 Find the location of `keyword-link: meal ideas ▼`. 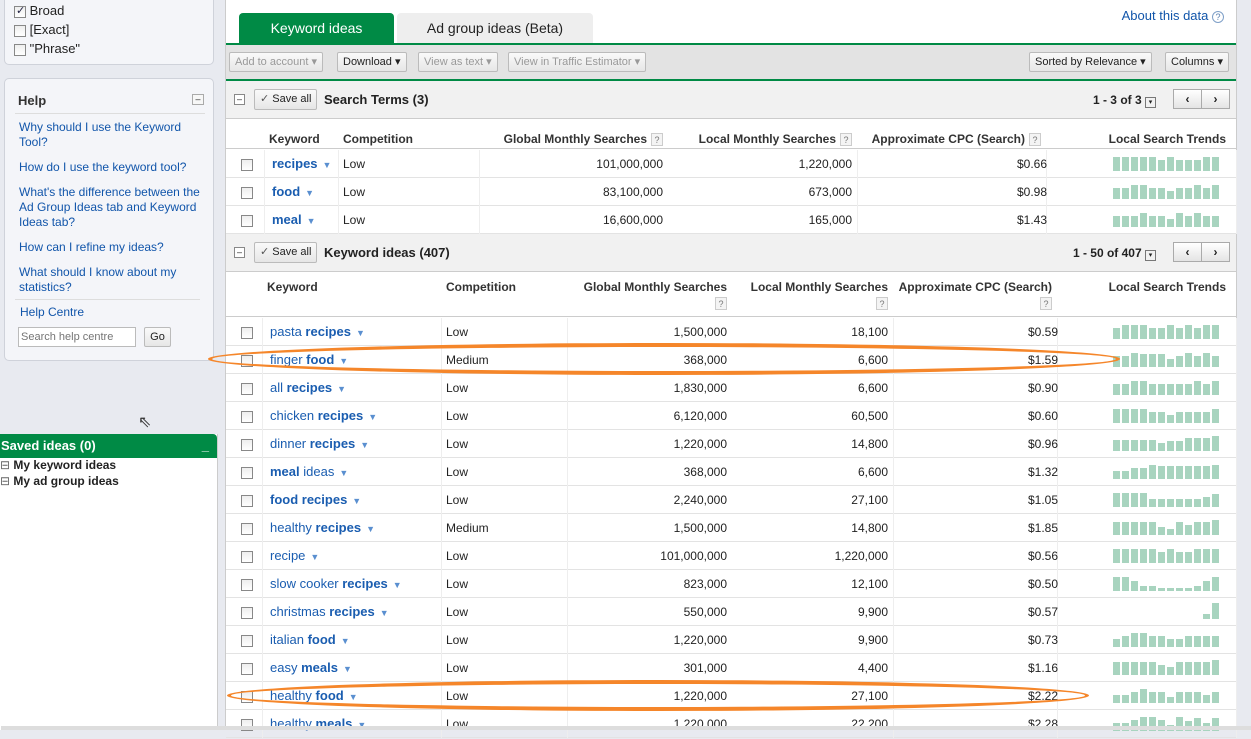

keyword-link: meal ideas ▼ is located at coordinates (309, 472).